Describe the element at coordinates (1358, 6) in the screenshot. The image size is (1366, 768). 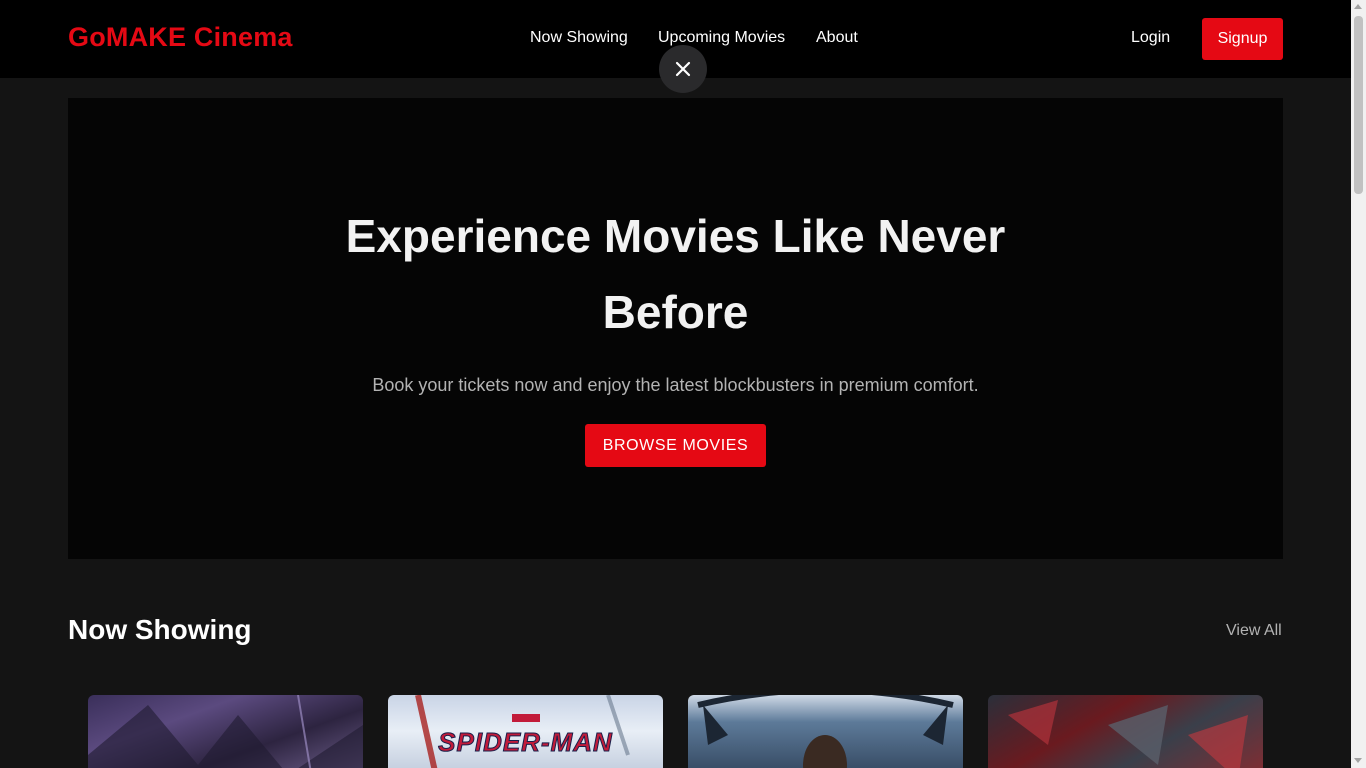
I see `scroll-up-icon` at that location.